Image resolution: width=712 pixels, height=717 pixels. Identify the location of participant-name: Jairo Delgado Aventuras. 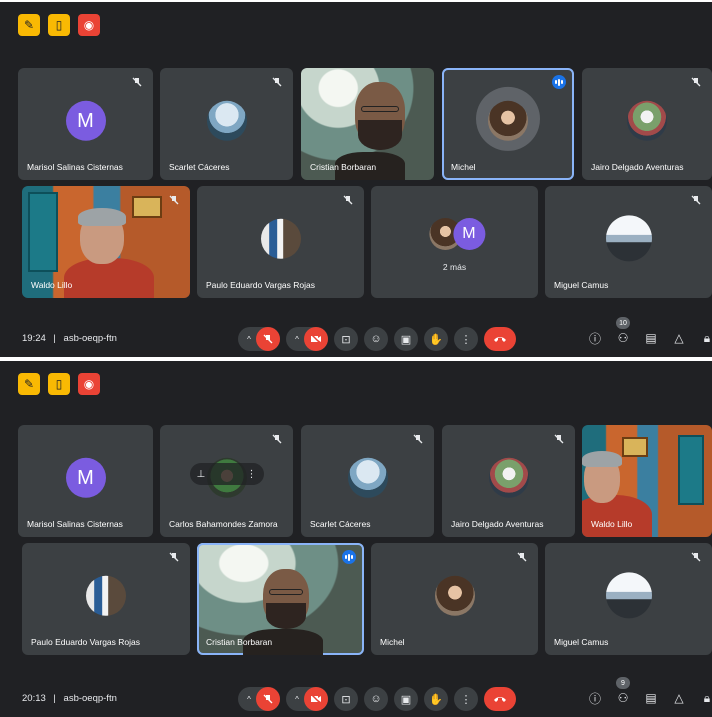
(497, 524).